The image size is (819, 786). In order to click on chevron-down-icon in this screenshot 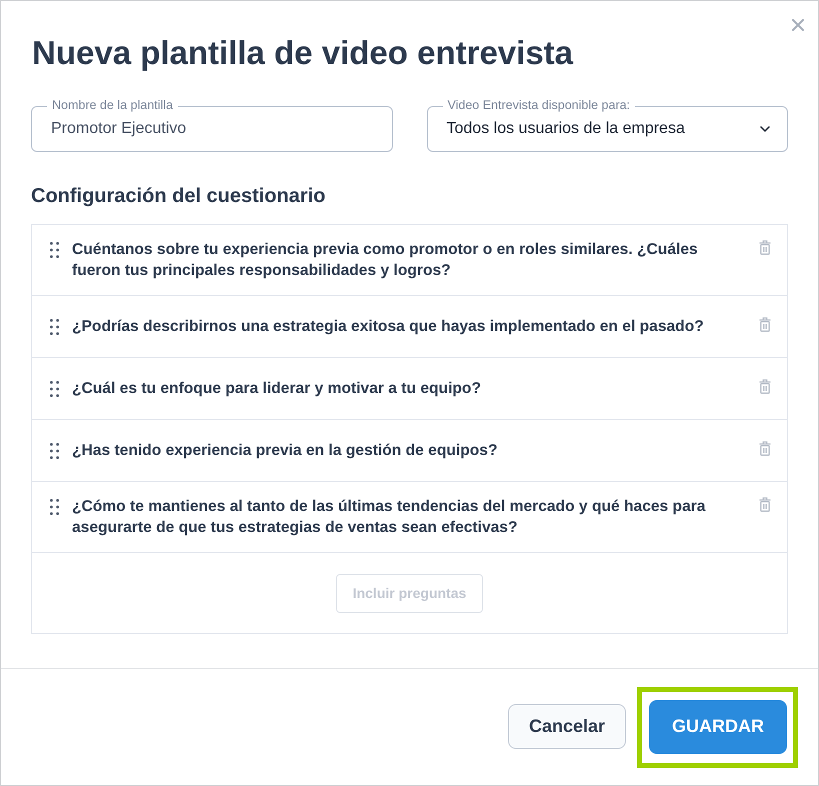, I will do `click(765, 129)`.